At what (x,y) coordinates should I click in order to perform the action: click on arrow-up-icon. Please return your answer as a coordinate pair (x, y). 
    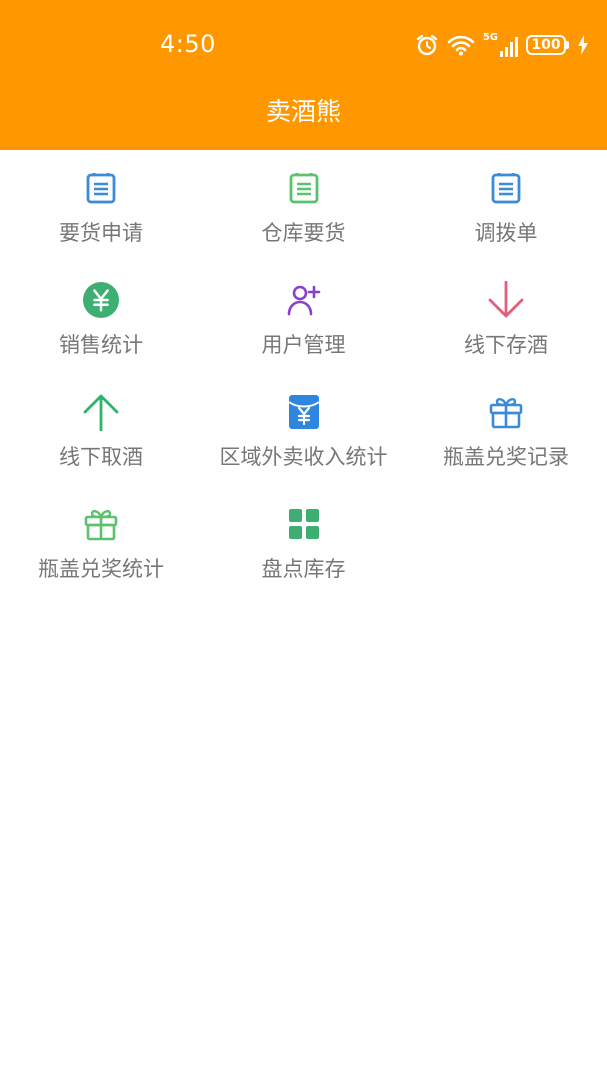
    Looking at the image, I should click on (101, 412).